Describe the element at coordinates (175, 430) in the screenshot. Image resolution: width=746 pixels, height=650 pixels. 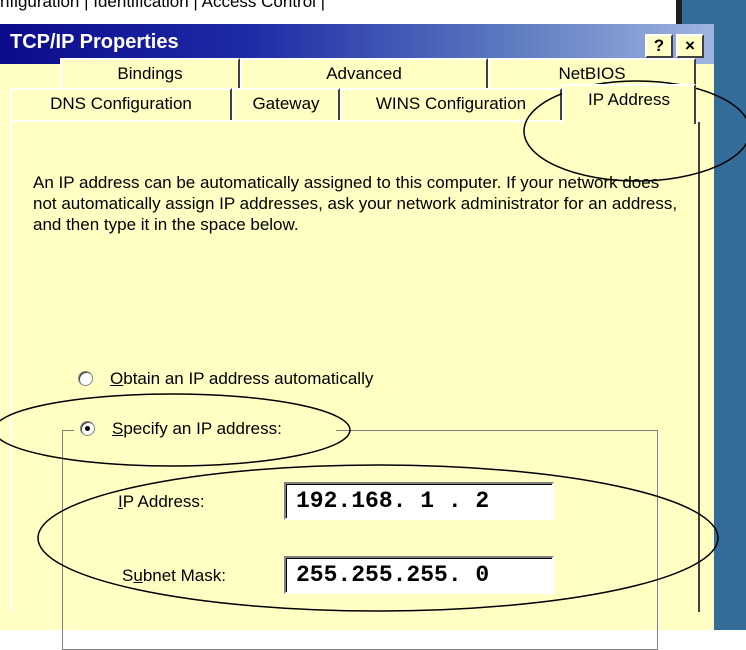
I see `annotation-ellipse-specify` at that location.